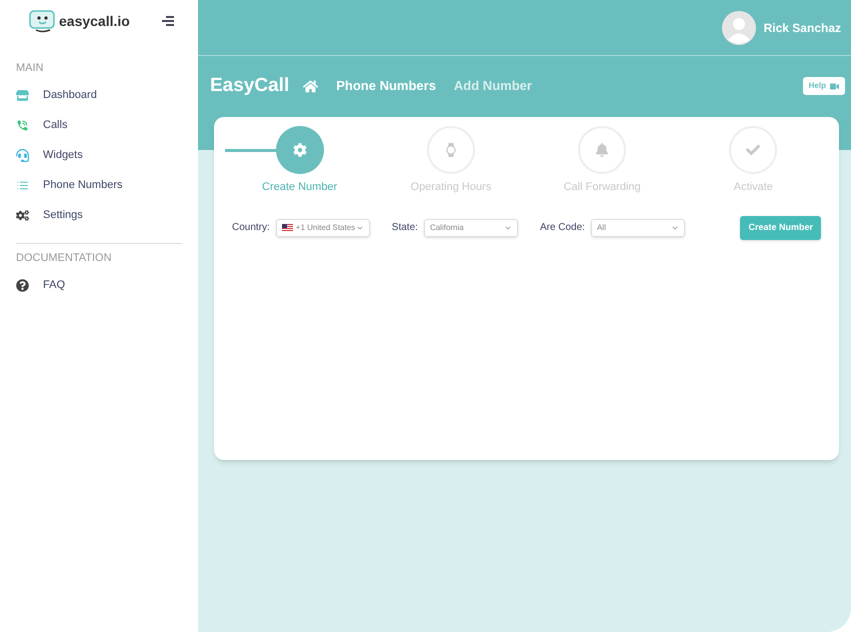  What do you see at coordinates (99, 215) in the screenshot?
I see `sidebar-item: Settings` at bounding box center [99, 215].